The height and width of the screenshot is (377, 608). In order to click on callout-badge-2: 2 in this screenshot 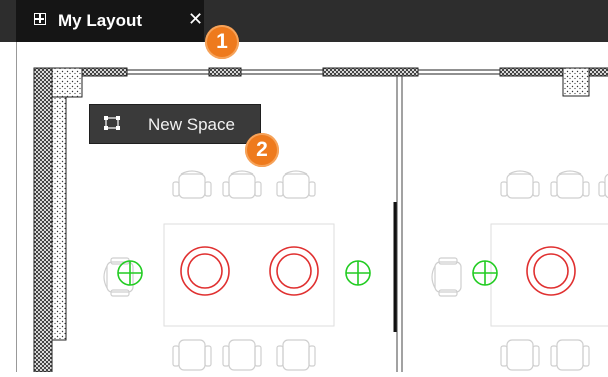, I will do `click(262, 150)`.